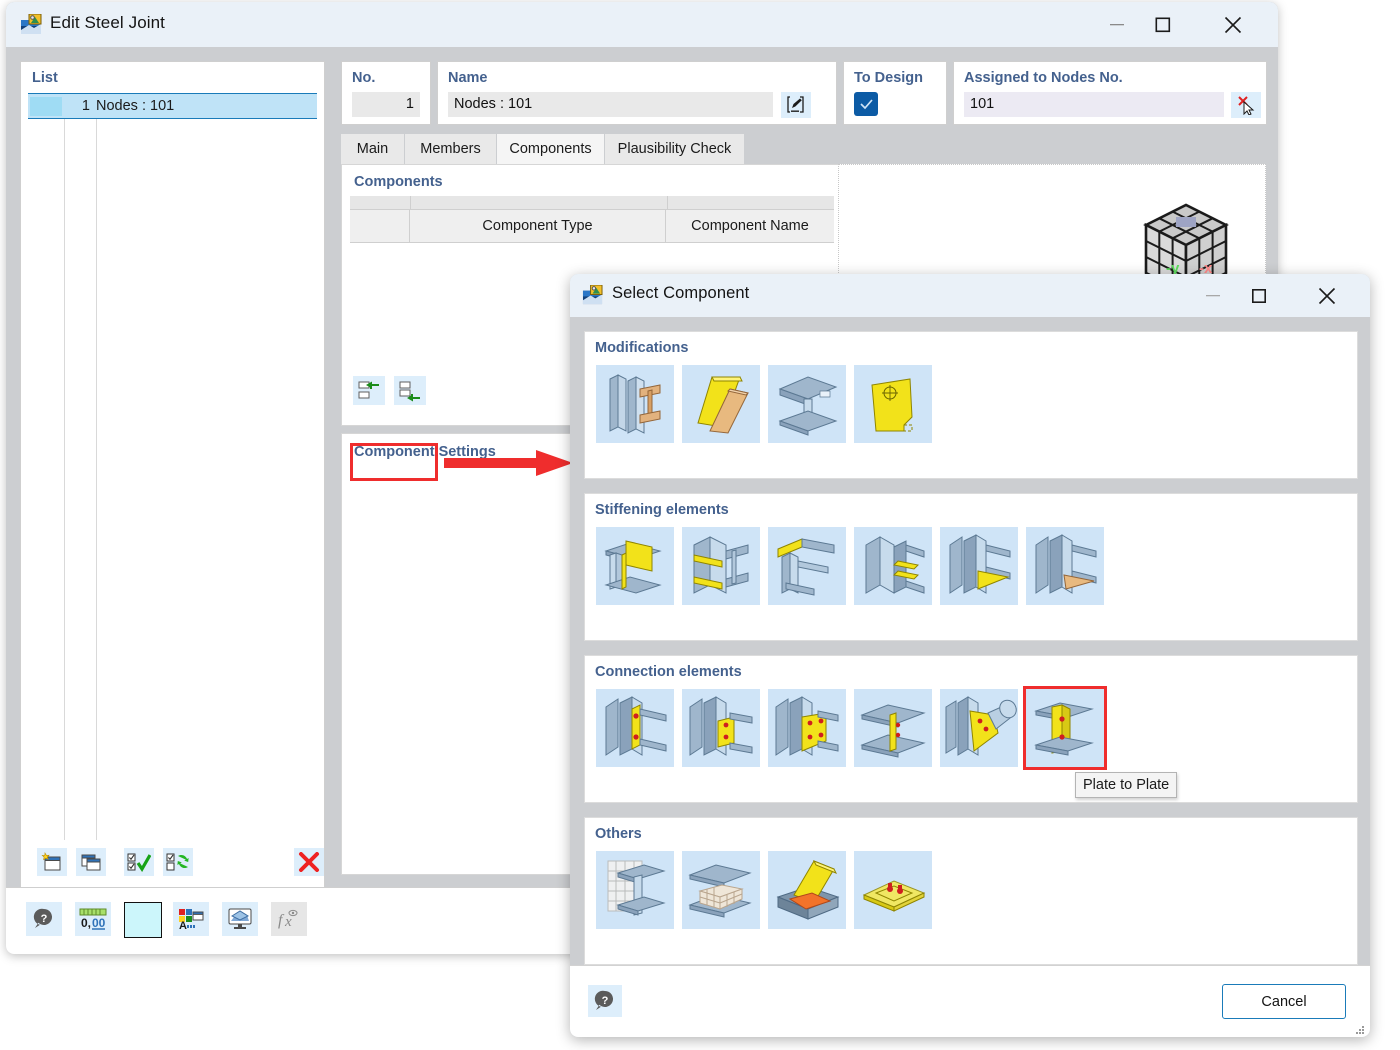 The width and height of the screenshot is (1400, 1050). Describe the element at coordinates (135, 106) in the screenshot. I see `list-item-label: Nodes : 101` at that location.